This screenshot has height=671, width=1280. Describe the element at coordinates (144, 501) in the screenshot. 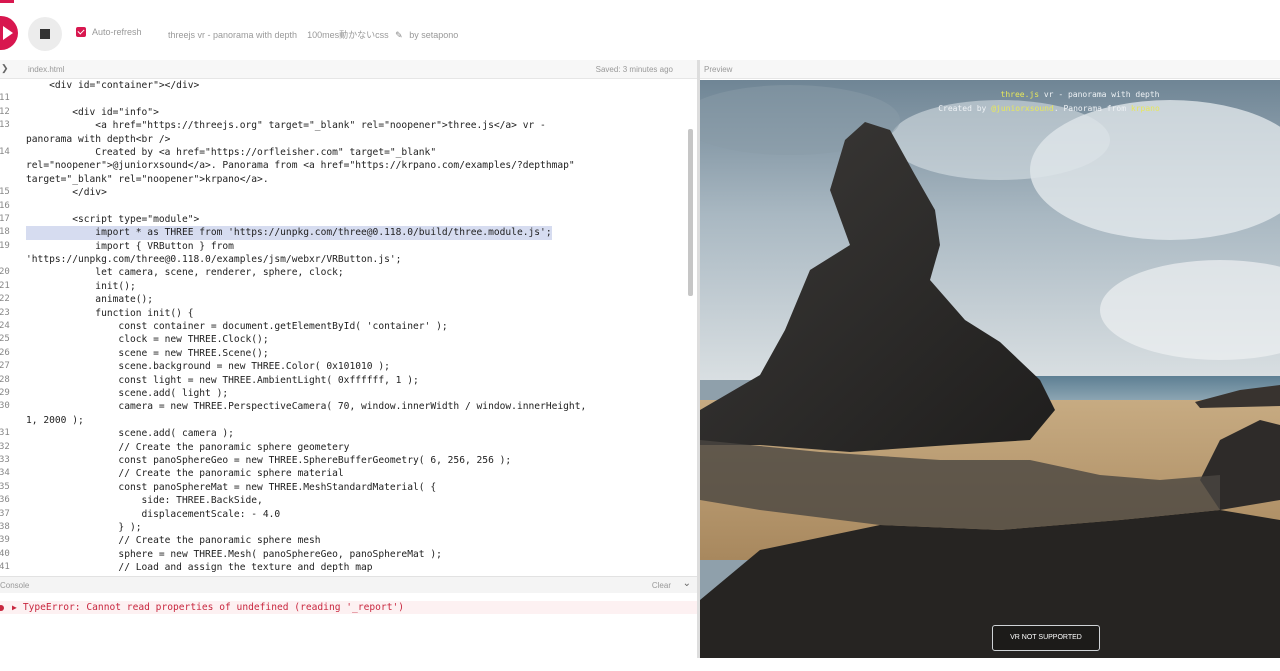

I see `code-text: side: THREE.BackSide,` at that location.